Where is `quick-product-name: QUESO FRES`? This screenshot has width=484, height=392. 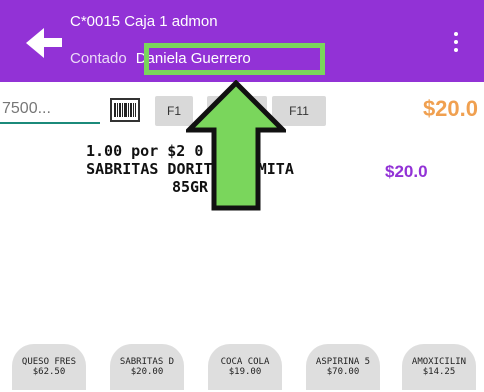 quick-product-name: QUESO FRES is located at coordinates (49, 362).